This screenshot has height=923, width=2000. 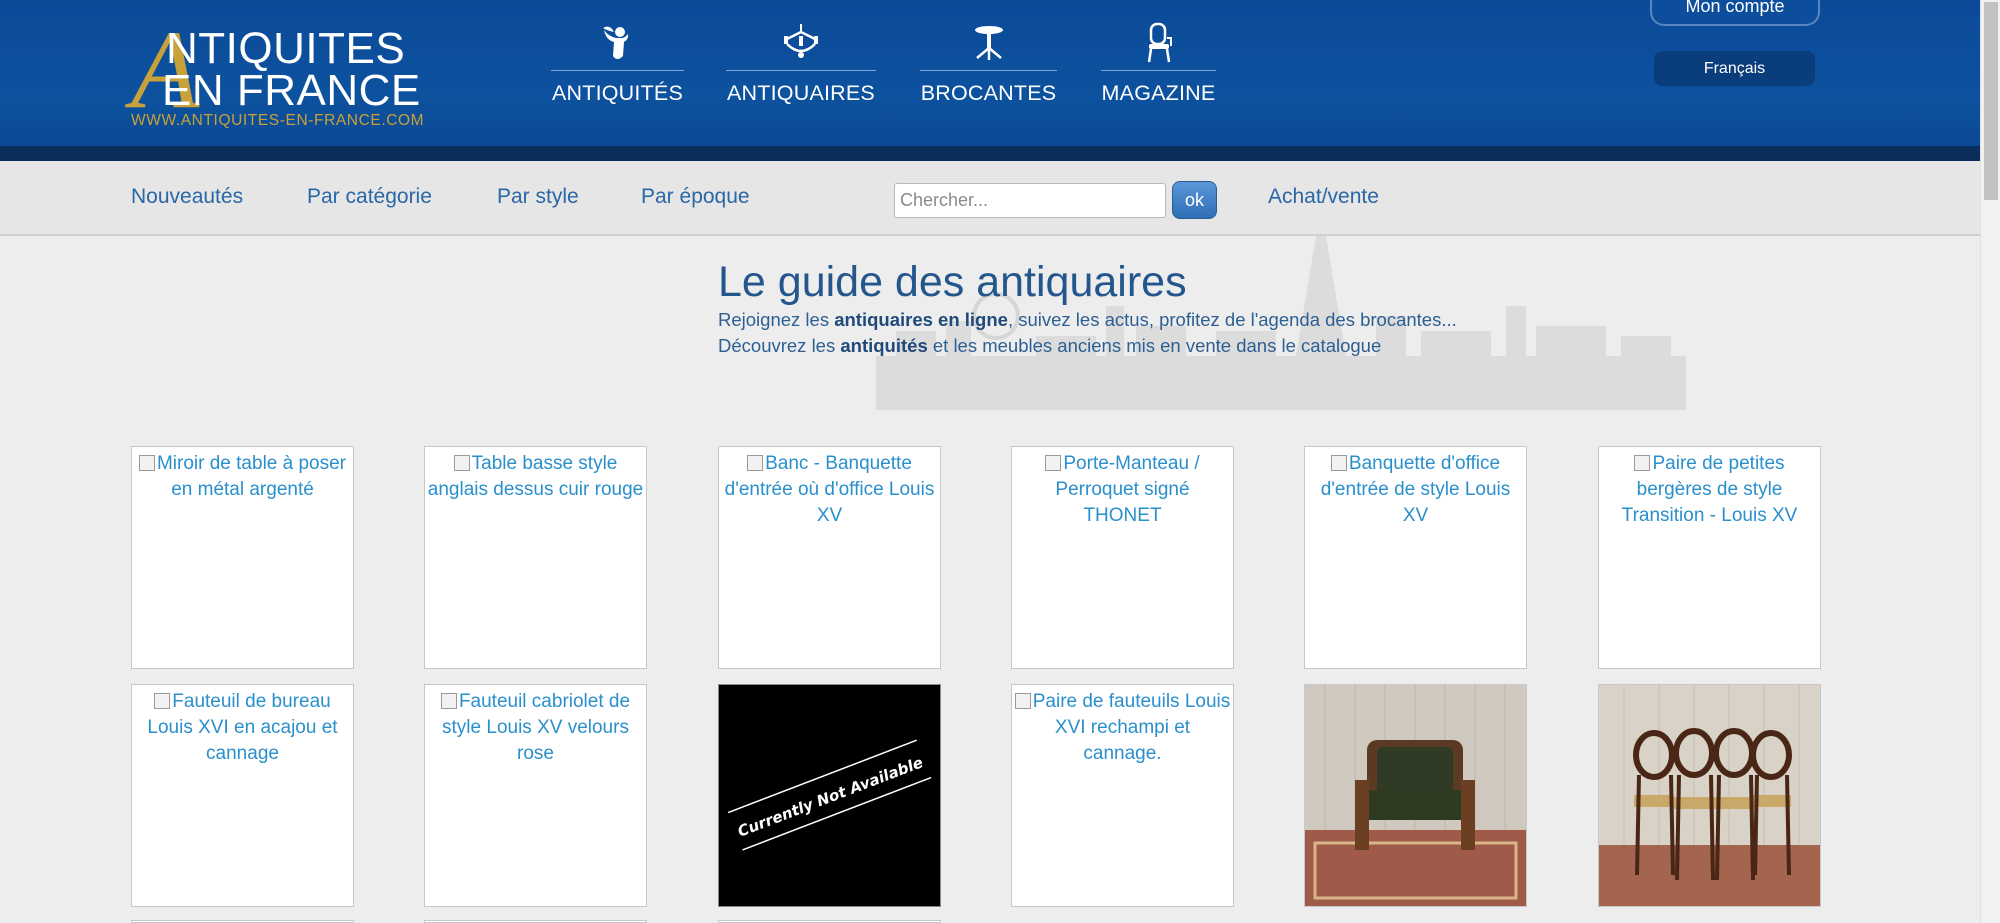 I want to click on not-available-text: Currently Not Available, so click(x=830, y=796).